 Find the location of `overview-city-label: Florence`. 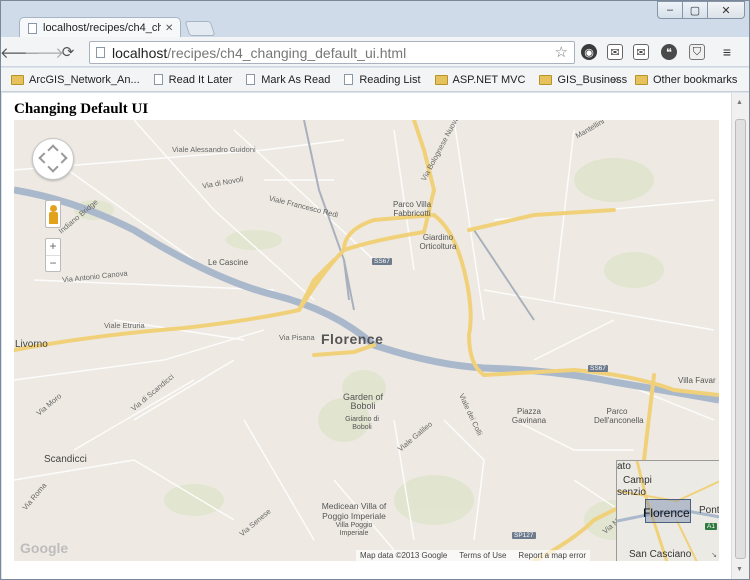

overview-city-label: Florence is located at coordinates (666, 513).